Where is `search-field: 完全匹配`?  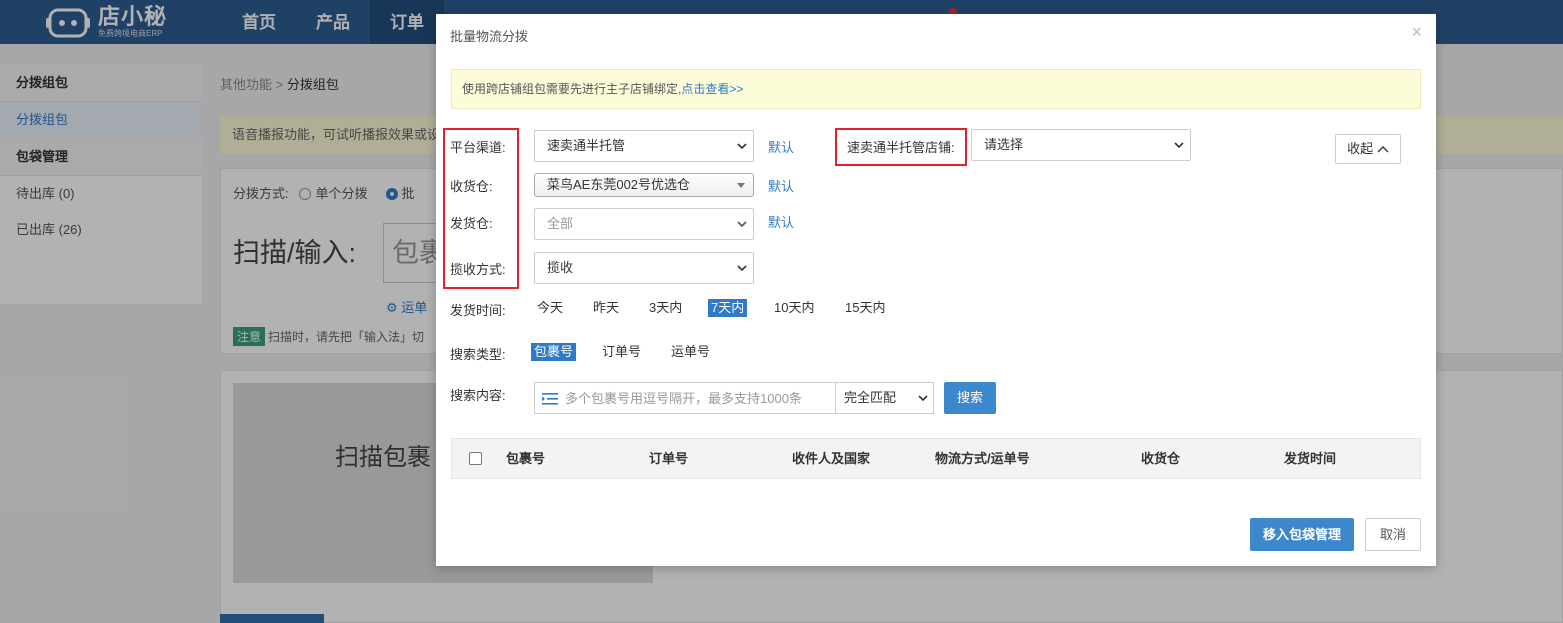
search-field: 完全匹配 is located at coordinates (734, 398).